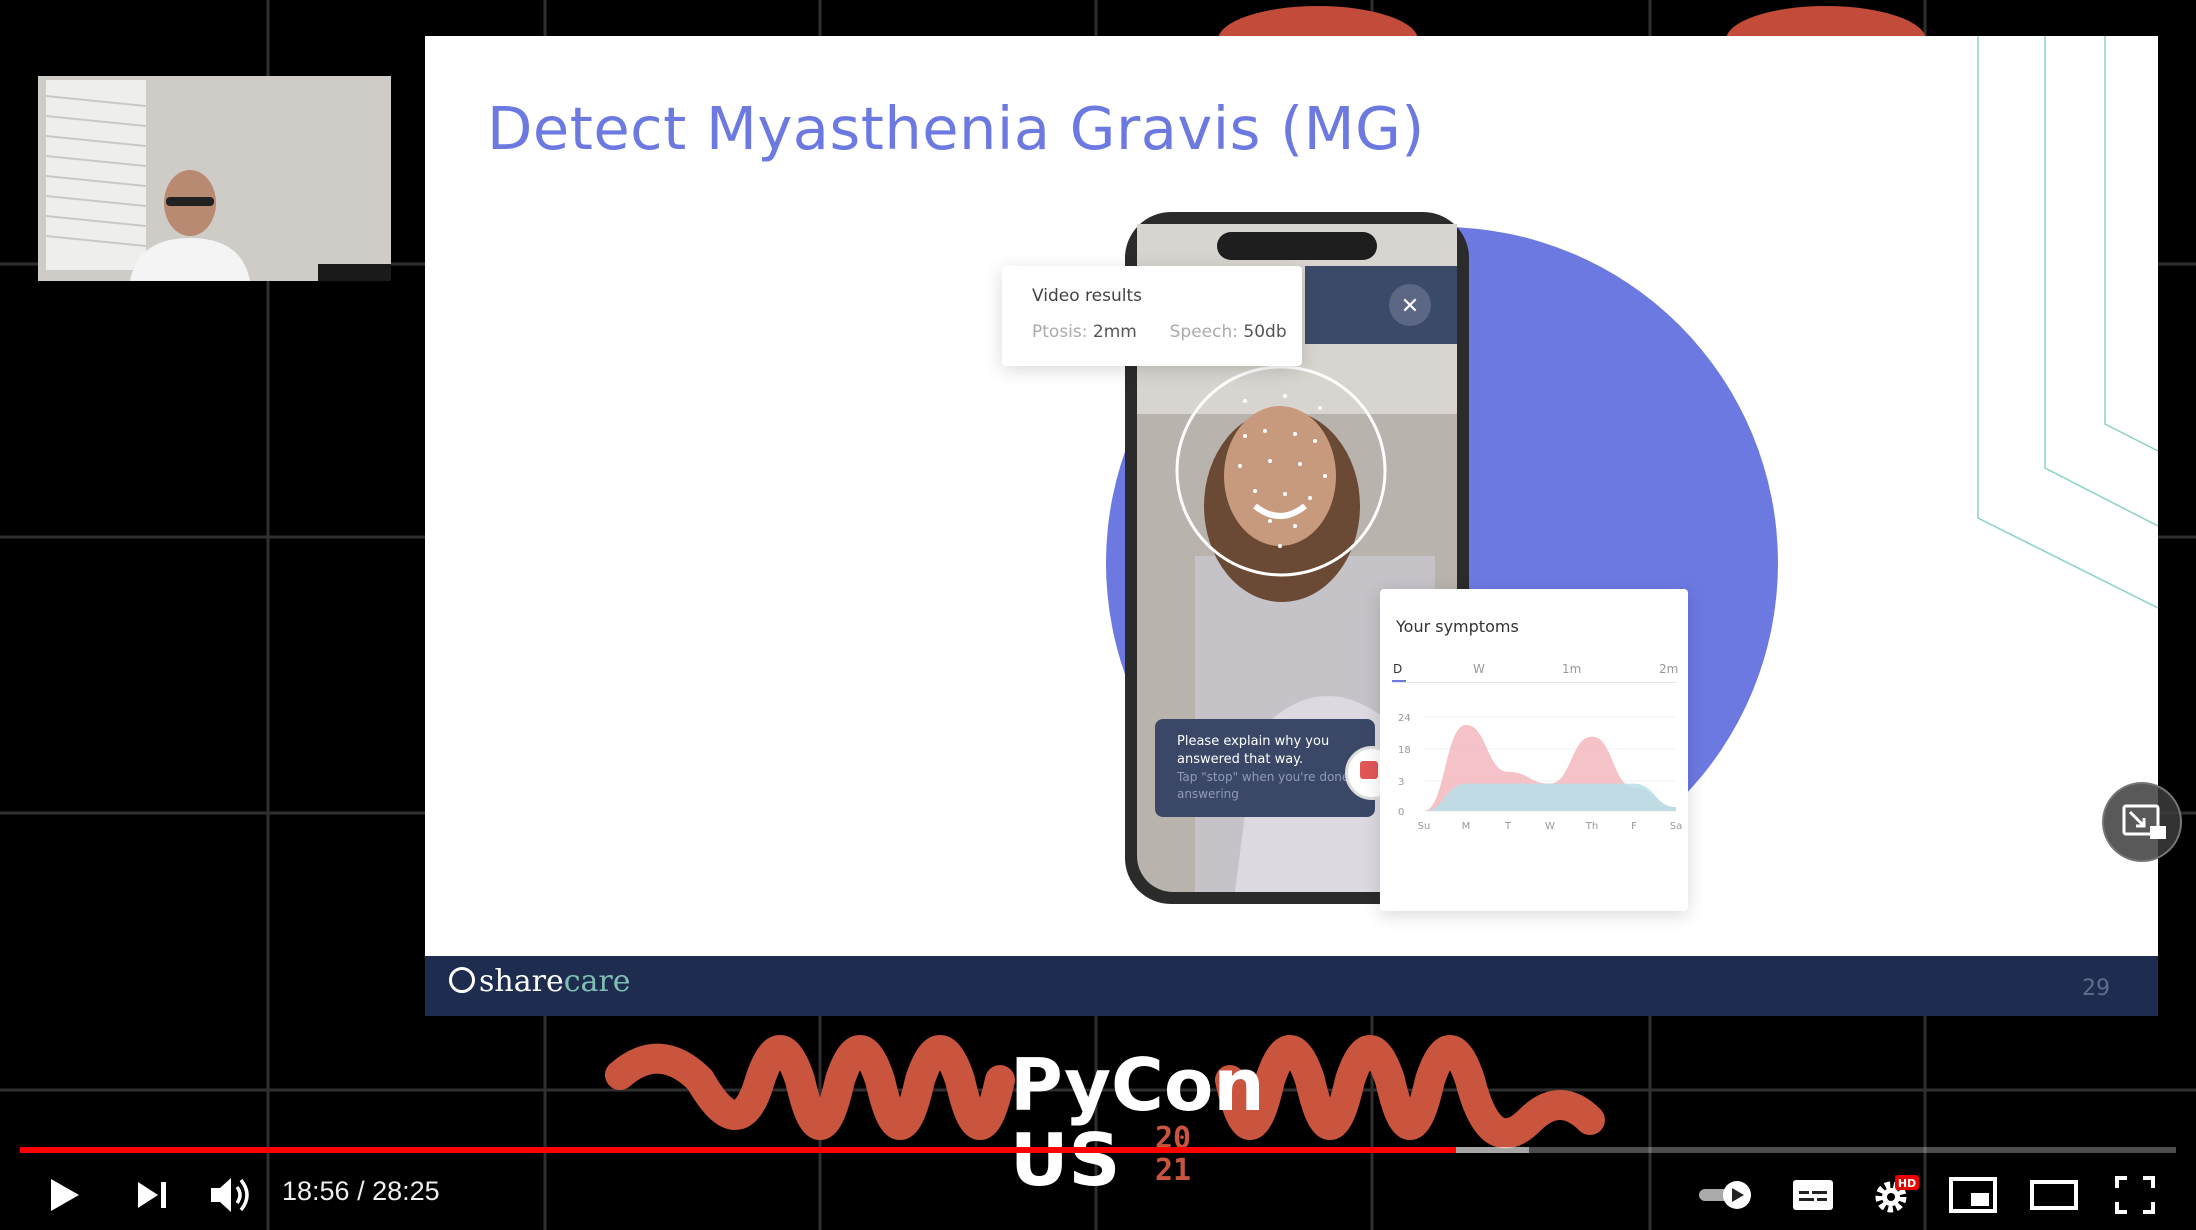 This screenshot has width=2196, height=1230. I want to click on progress-played, so click(738, 1150).